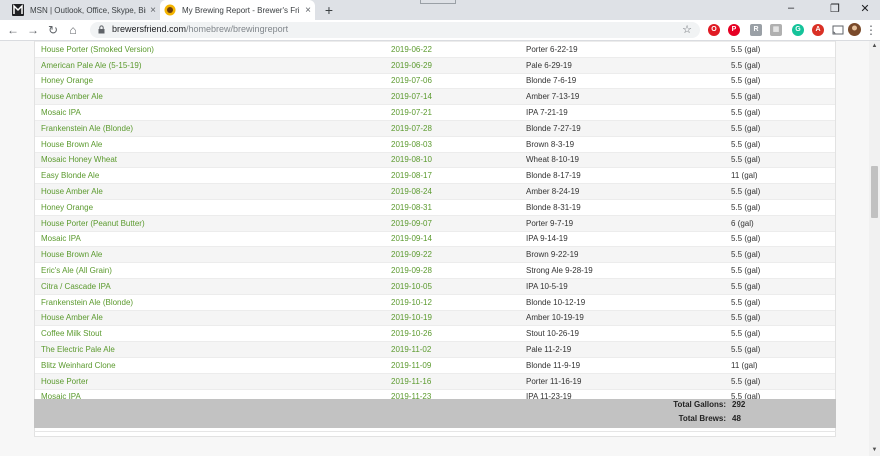  Describe the element at coordinates (838, 30) in the screenshot. I see `cast-icon` at that location.